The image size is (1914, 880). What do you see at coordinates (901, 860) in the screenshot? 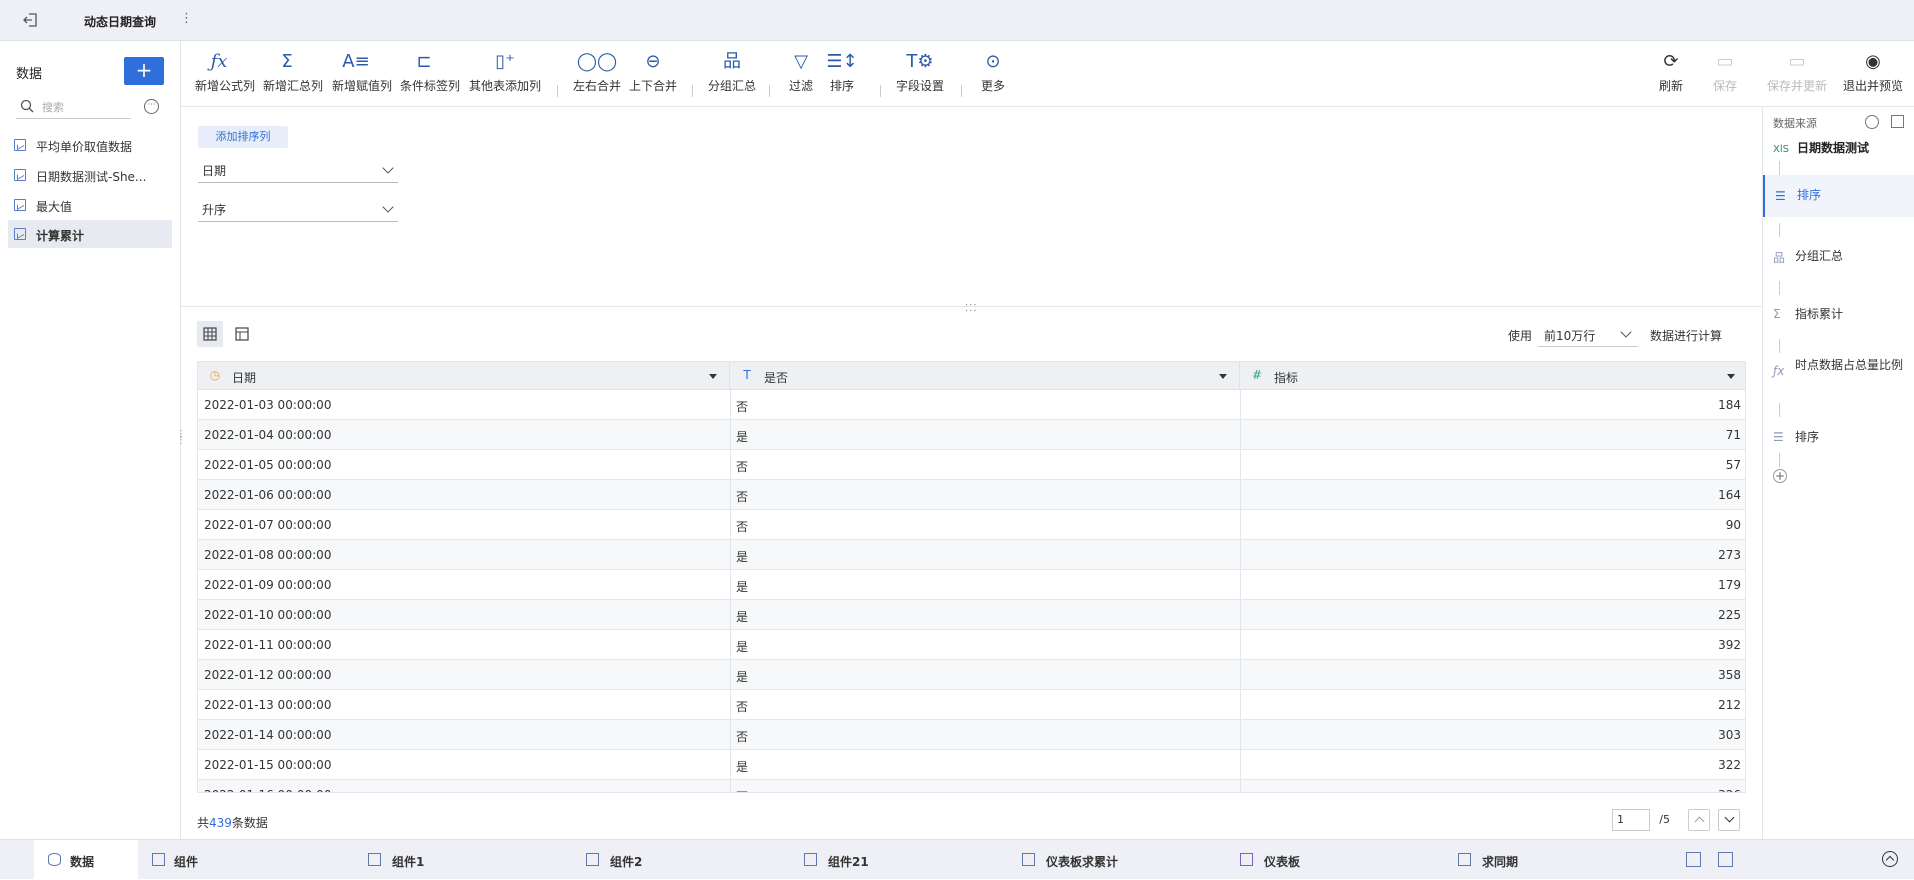
I see `tab-component-21: 组件21` at bounding box center [901, 860].